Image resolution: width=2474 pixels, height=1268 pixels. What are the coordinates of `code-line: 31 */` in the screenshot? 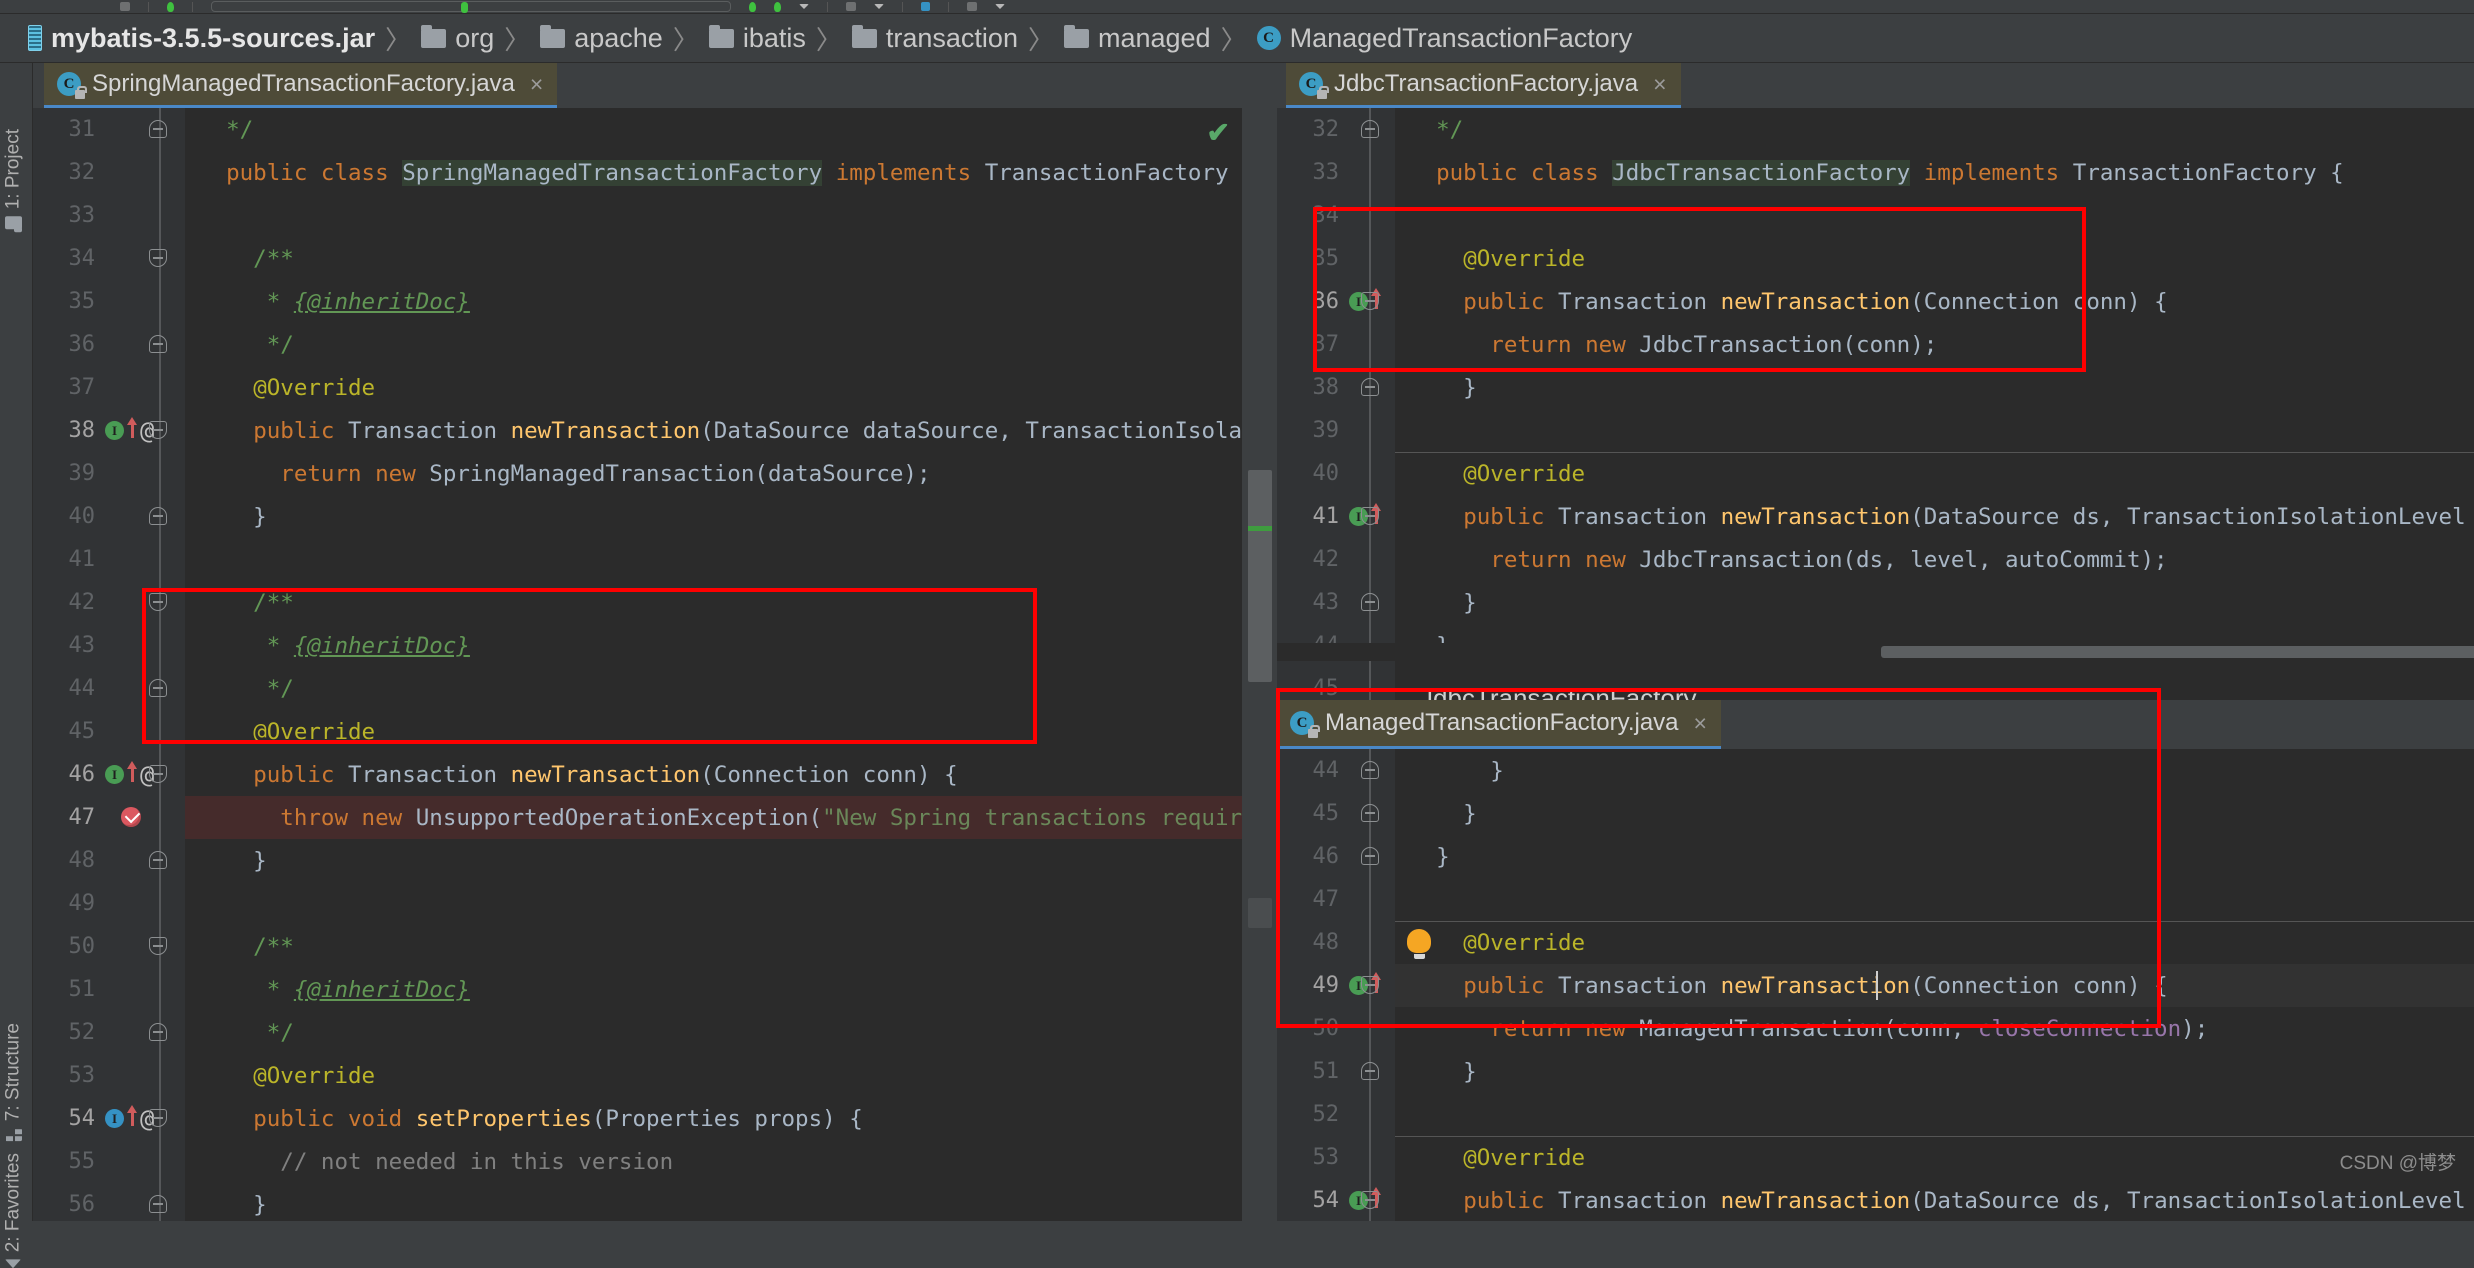 It's located at (672, 129).